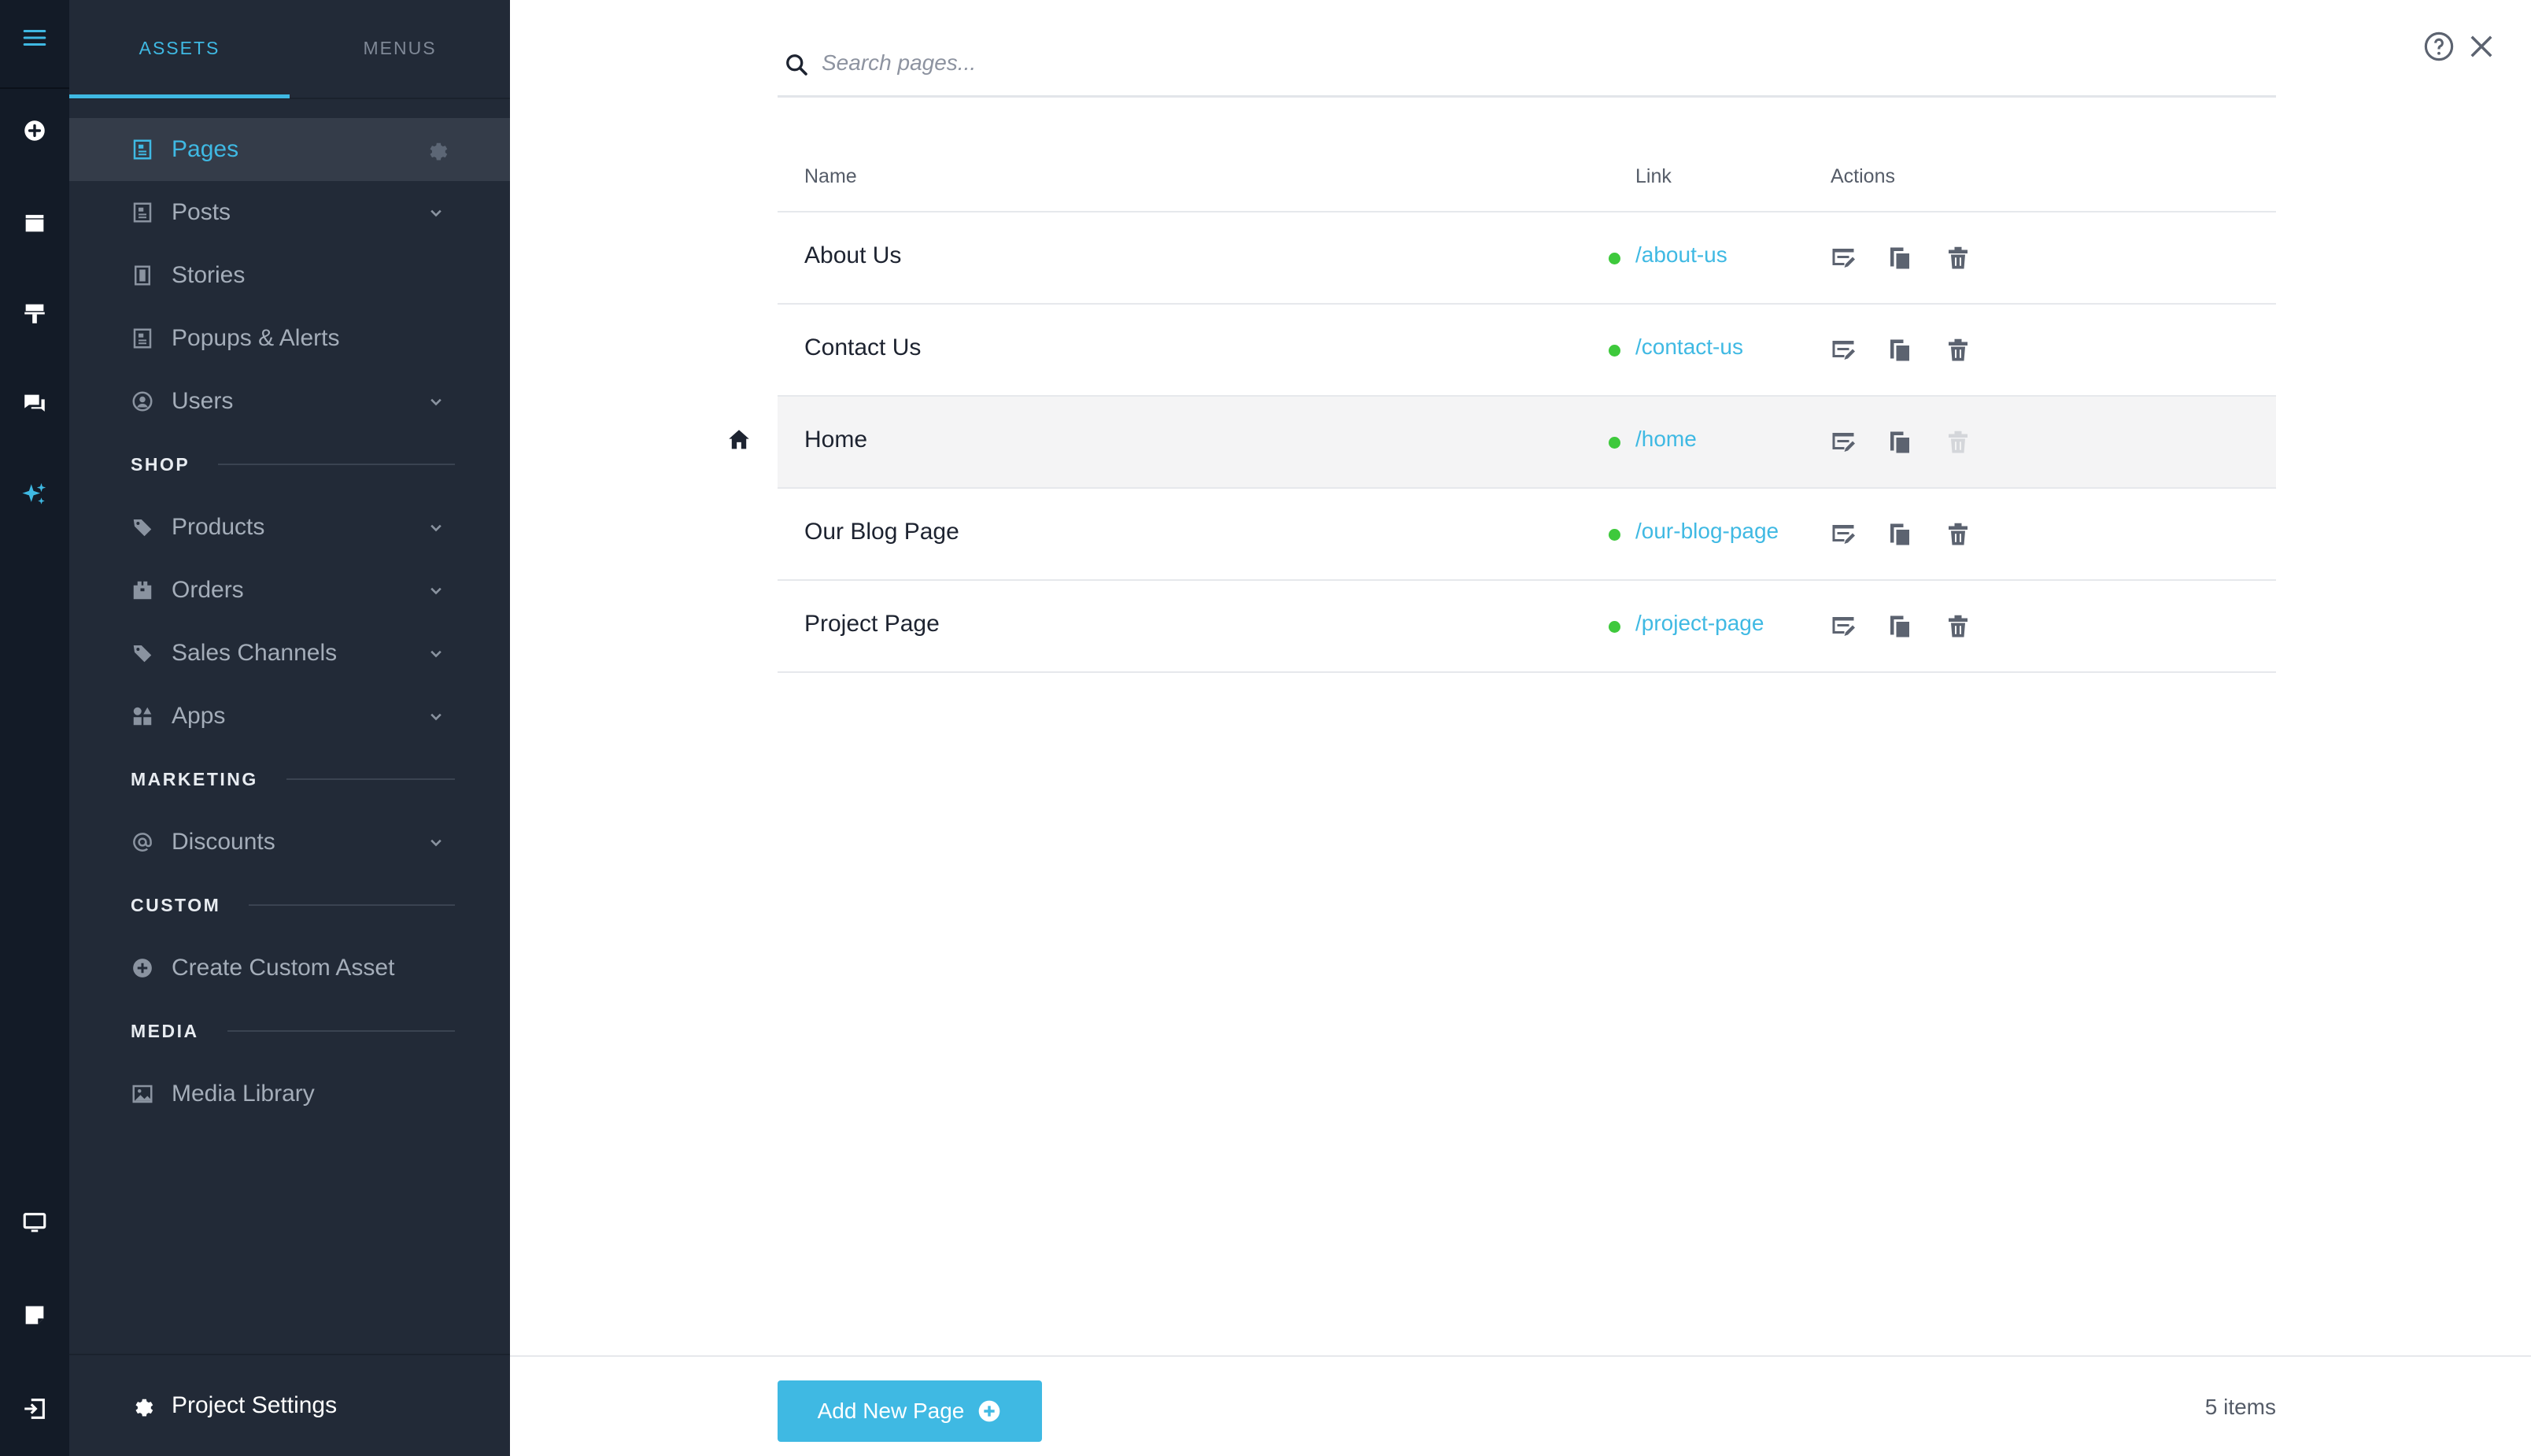  I want to click on paint-roller-icon, so click(34, 313).